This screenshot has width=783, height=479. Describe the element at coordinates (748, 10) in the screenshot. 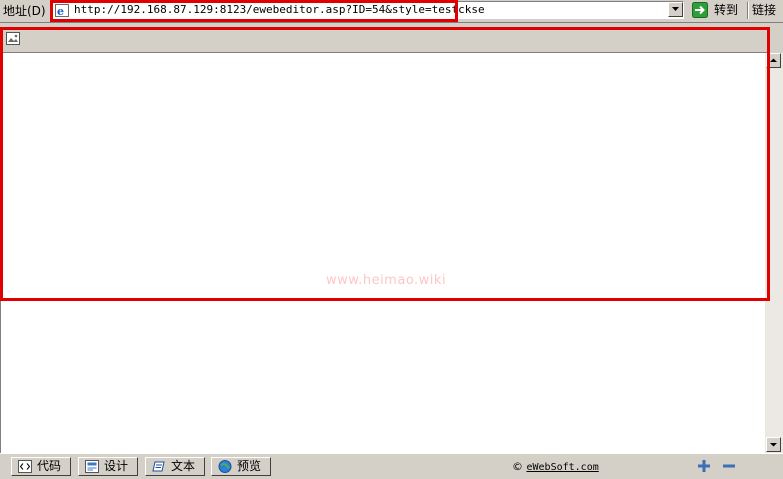

I see `toolbar-separator` at that location.